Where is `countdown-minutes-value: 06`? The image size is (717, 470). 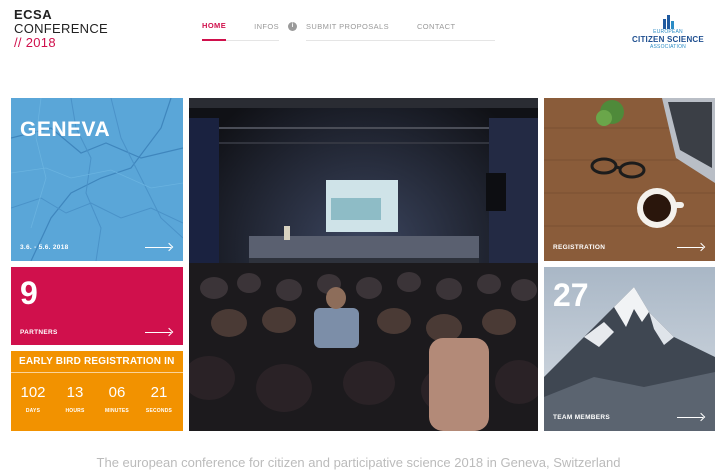
countdown-minutes-value: 06 is located at coordinates (117, 392).